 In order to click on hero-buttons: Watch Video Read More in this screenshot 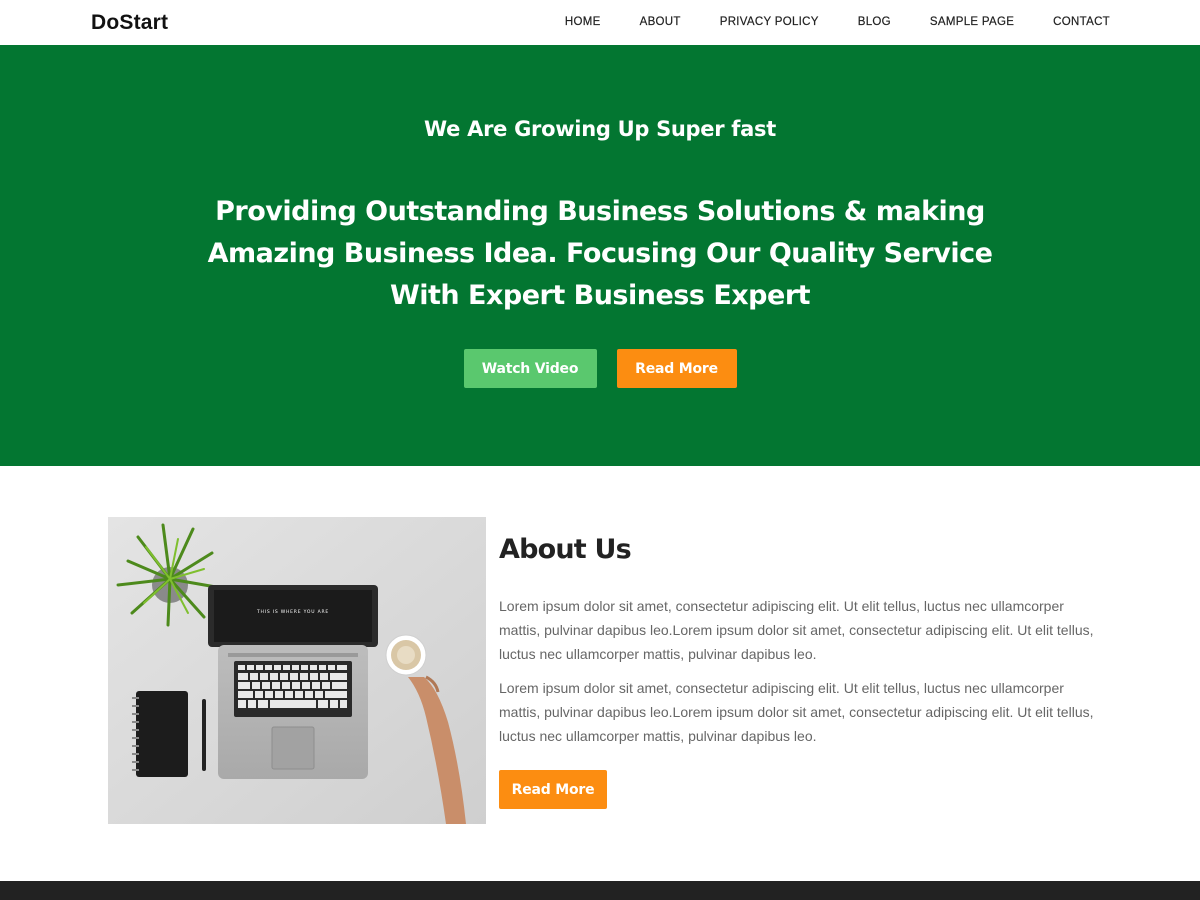, I will do `click(600, 368)`.